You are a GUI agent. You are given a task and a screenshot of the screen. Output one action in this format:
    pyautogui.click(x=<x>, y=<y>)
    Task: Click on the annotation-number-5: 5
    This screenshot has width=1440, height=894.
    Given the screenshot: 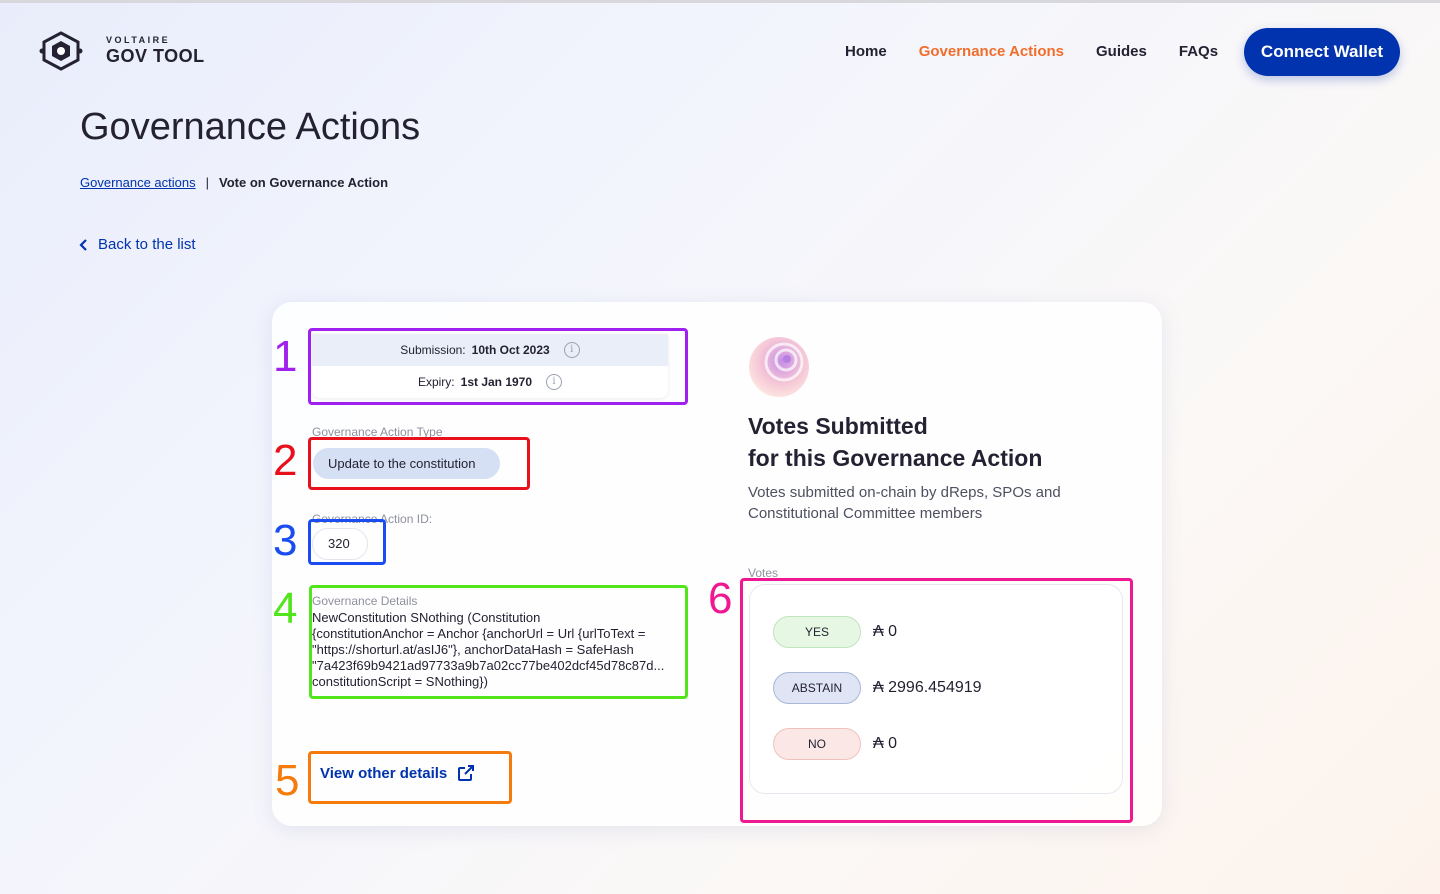 What is the action you would take?
    pyautogui.click(x=287, y=780)
    